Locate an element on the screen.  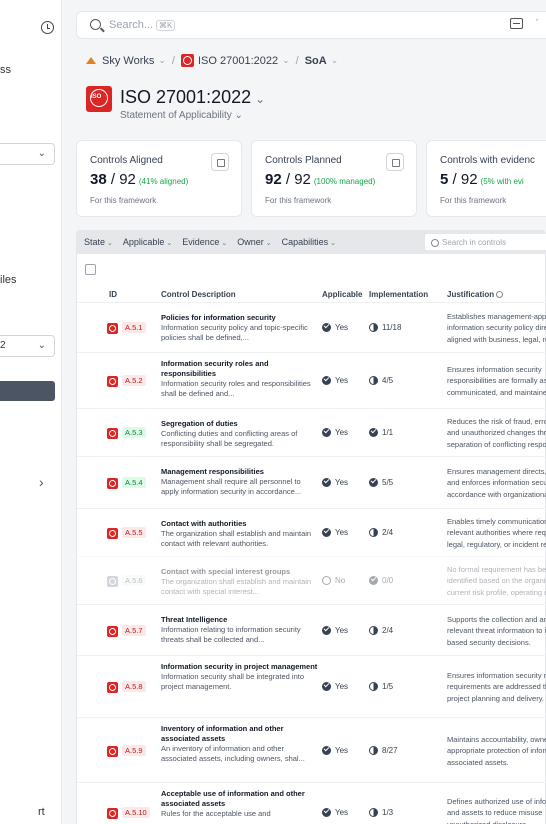
filter-applicable: Applicable ⌄ is located at coordinates (147, 242).